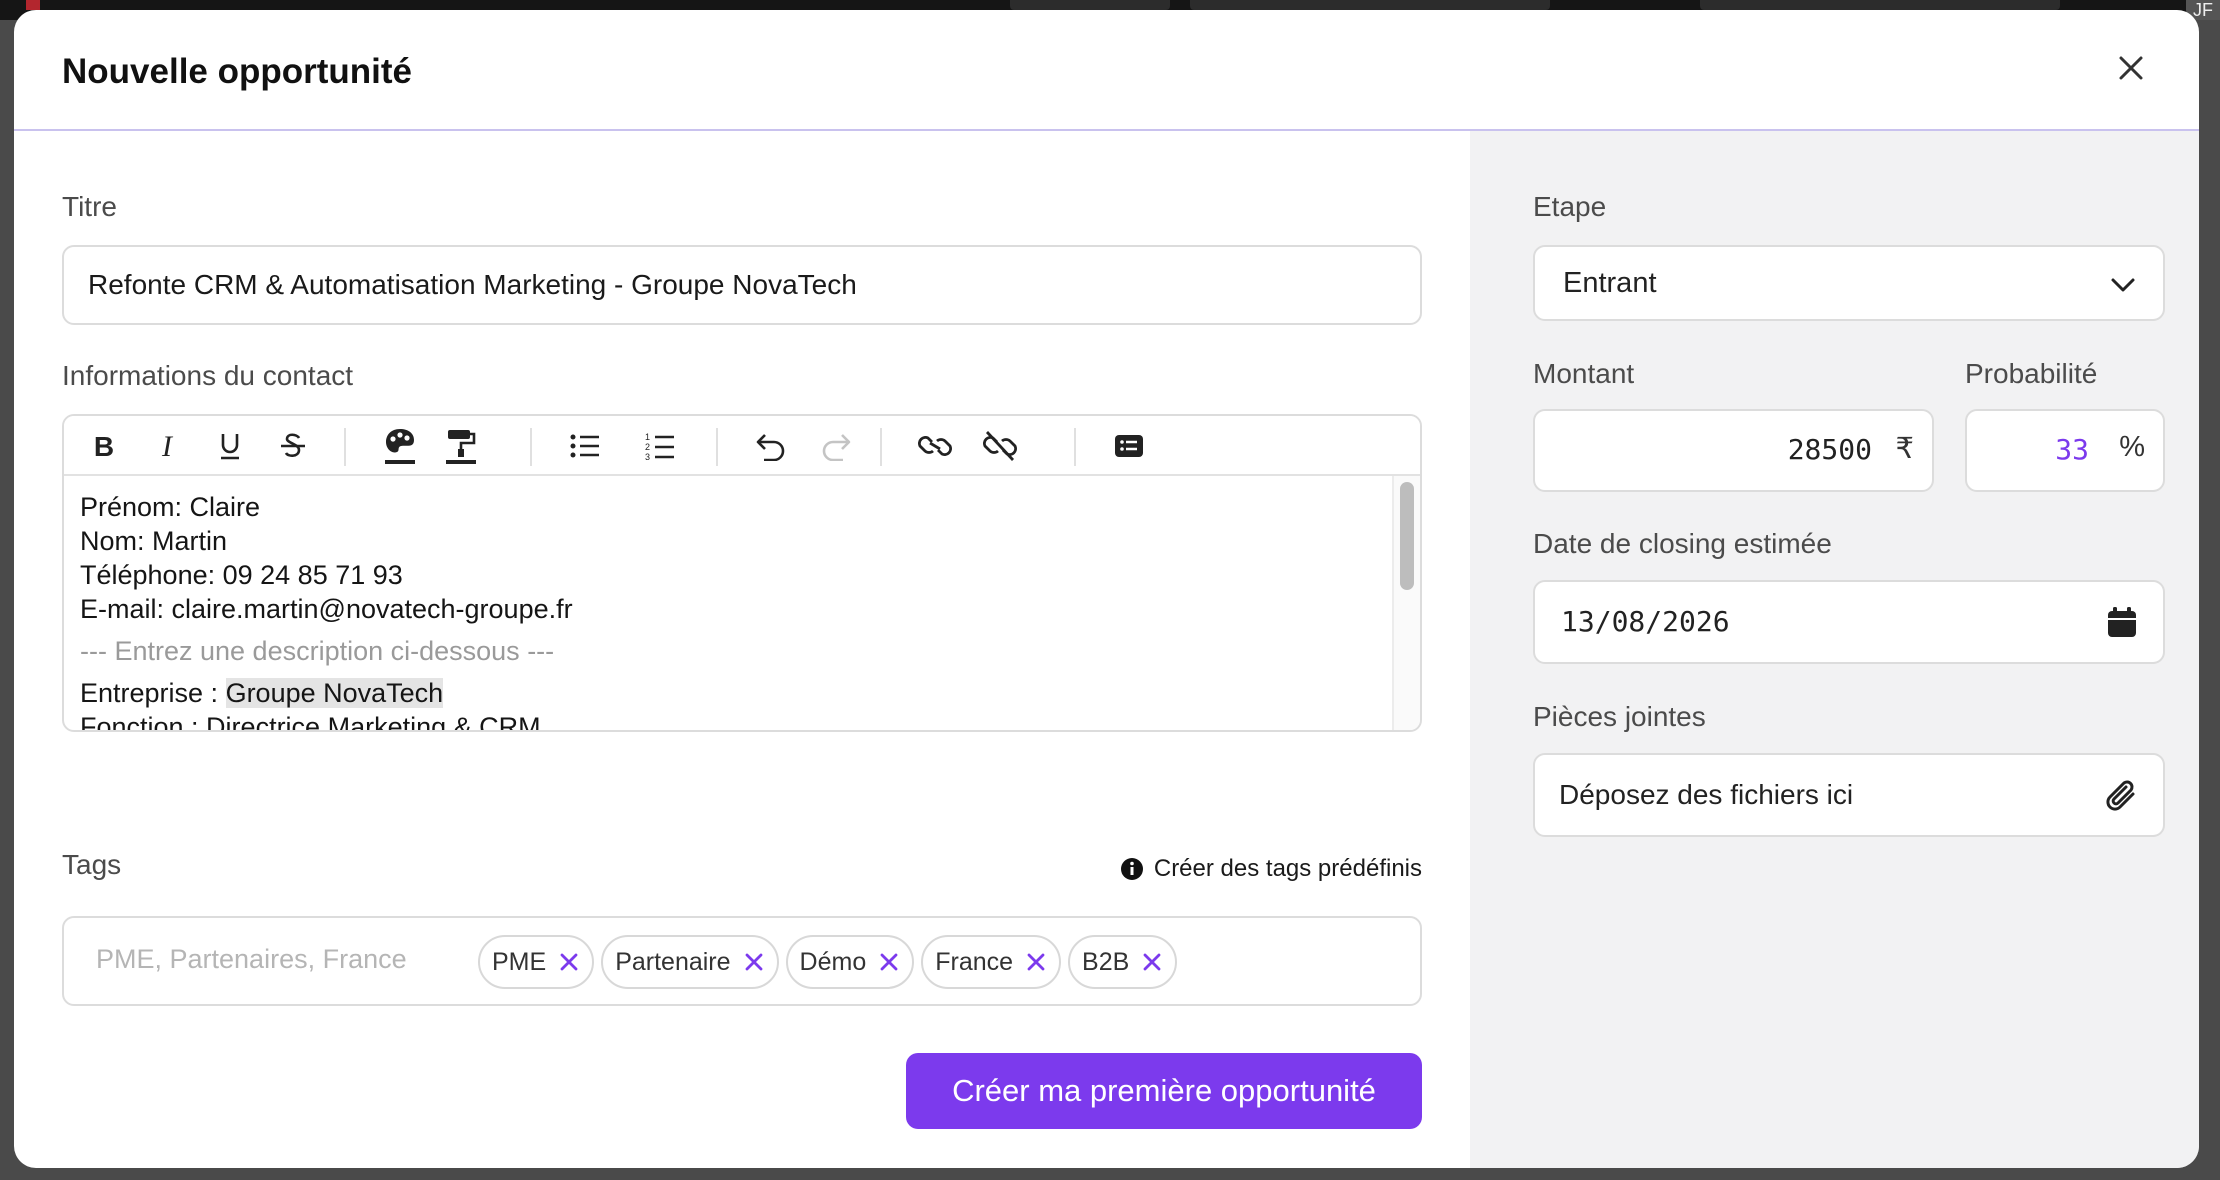 The height and width of the screenshot is (1180, 2220). I want to click on scrollbar-thumb, so click(1407, 536).